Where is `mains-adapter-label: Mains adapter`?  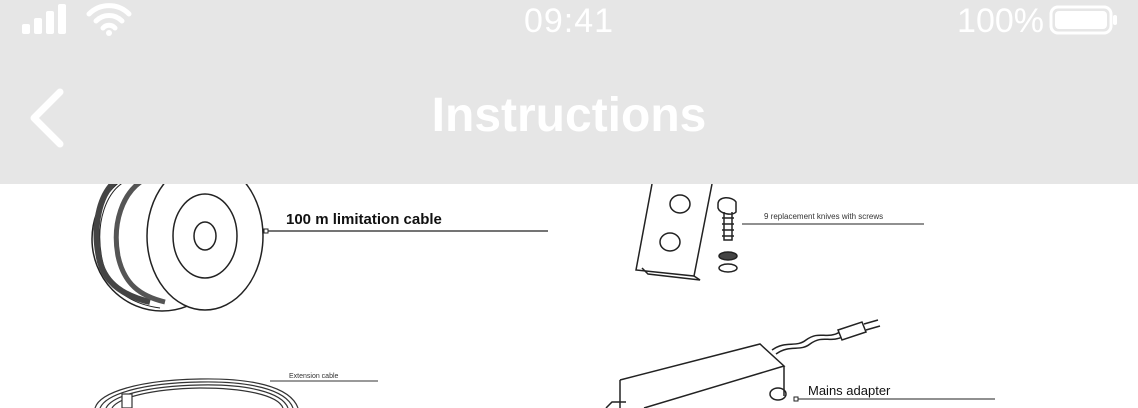 mains-adapter-label: Mains adapter is located at coordinates (849, 390).